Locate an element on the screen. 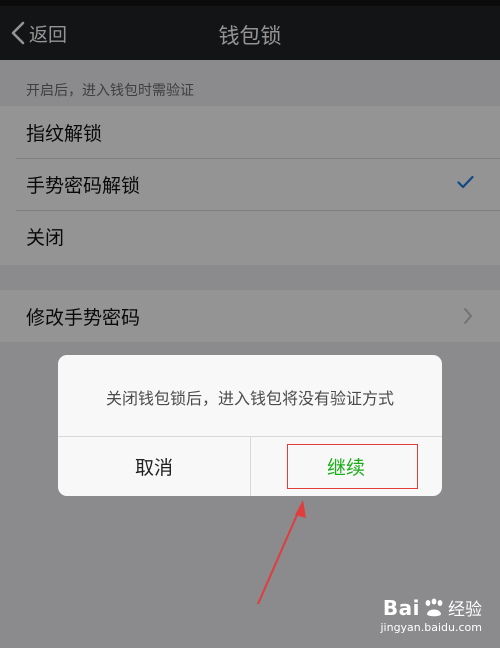  dialog-message: 关闭钱包锁后，进入钱包将没有验证方式 is located at coordinates (249, 398).